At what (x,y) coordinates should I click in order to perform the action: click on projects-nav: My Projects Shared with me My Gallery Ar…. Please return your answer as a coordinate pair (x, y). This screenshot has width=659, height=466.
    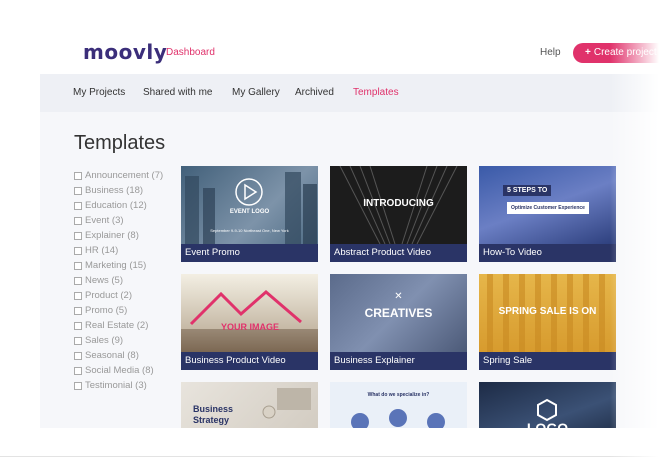
    Looking at the image, I should click on (349, 93).